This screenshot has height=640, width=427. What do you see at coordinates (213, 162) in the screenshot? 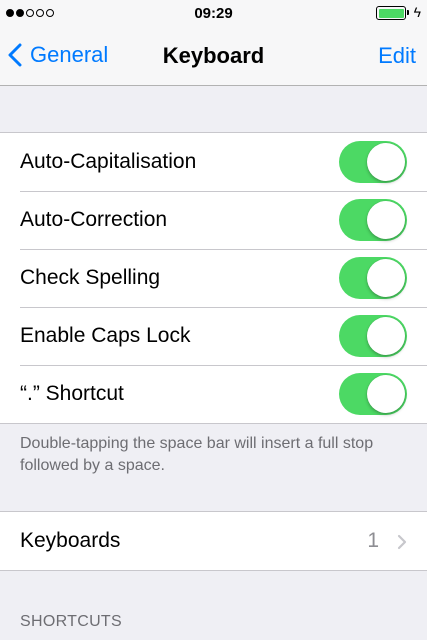
I see `setting-row-auto-capitalisation: Auto-Capitalisation` at bounding box center [213, 162].